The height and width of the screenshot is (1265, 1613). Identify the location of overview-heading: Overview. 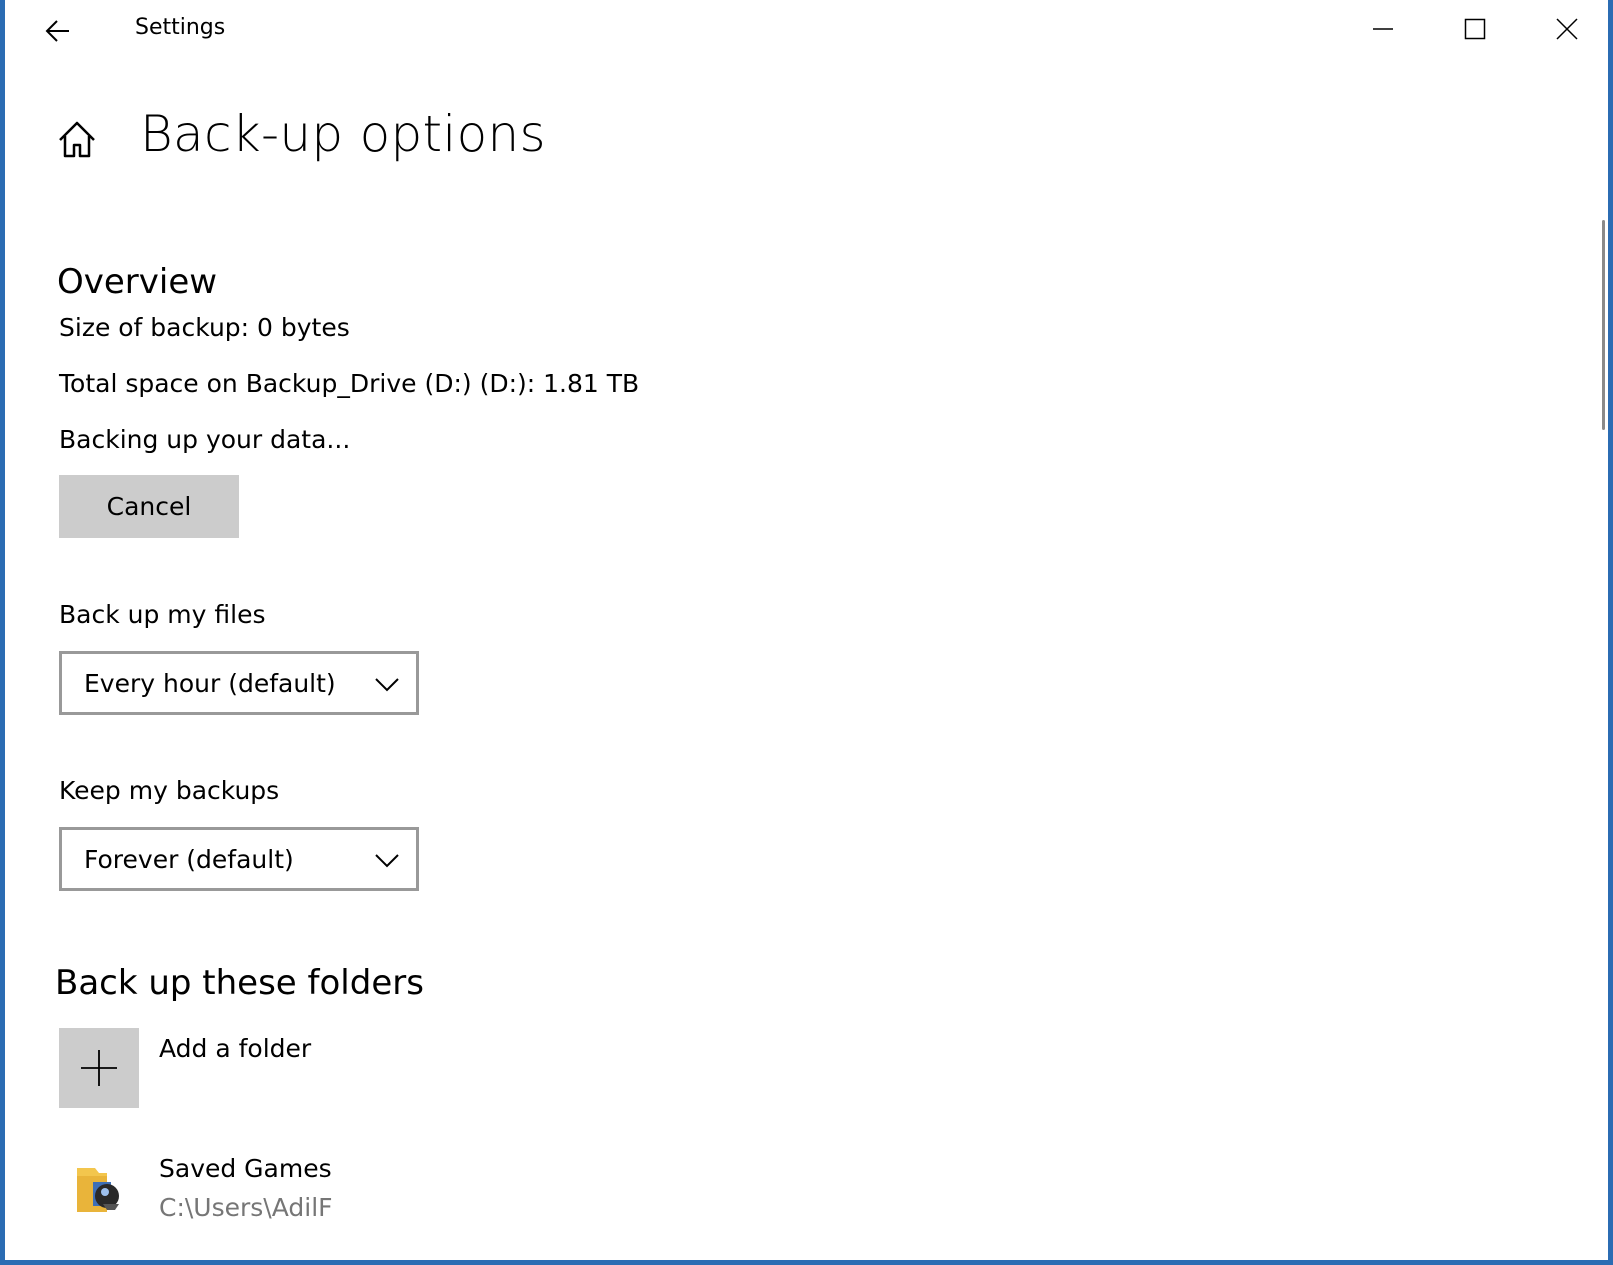
(137, 282).